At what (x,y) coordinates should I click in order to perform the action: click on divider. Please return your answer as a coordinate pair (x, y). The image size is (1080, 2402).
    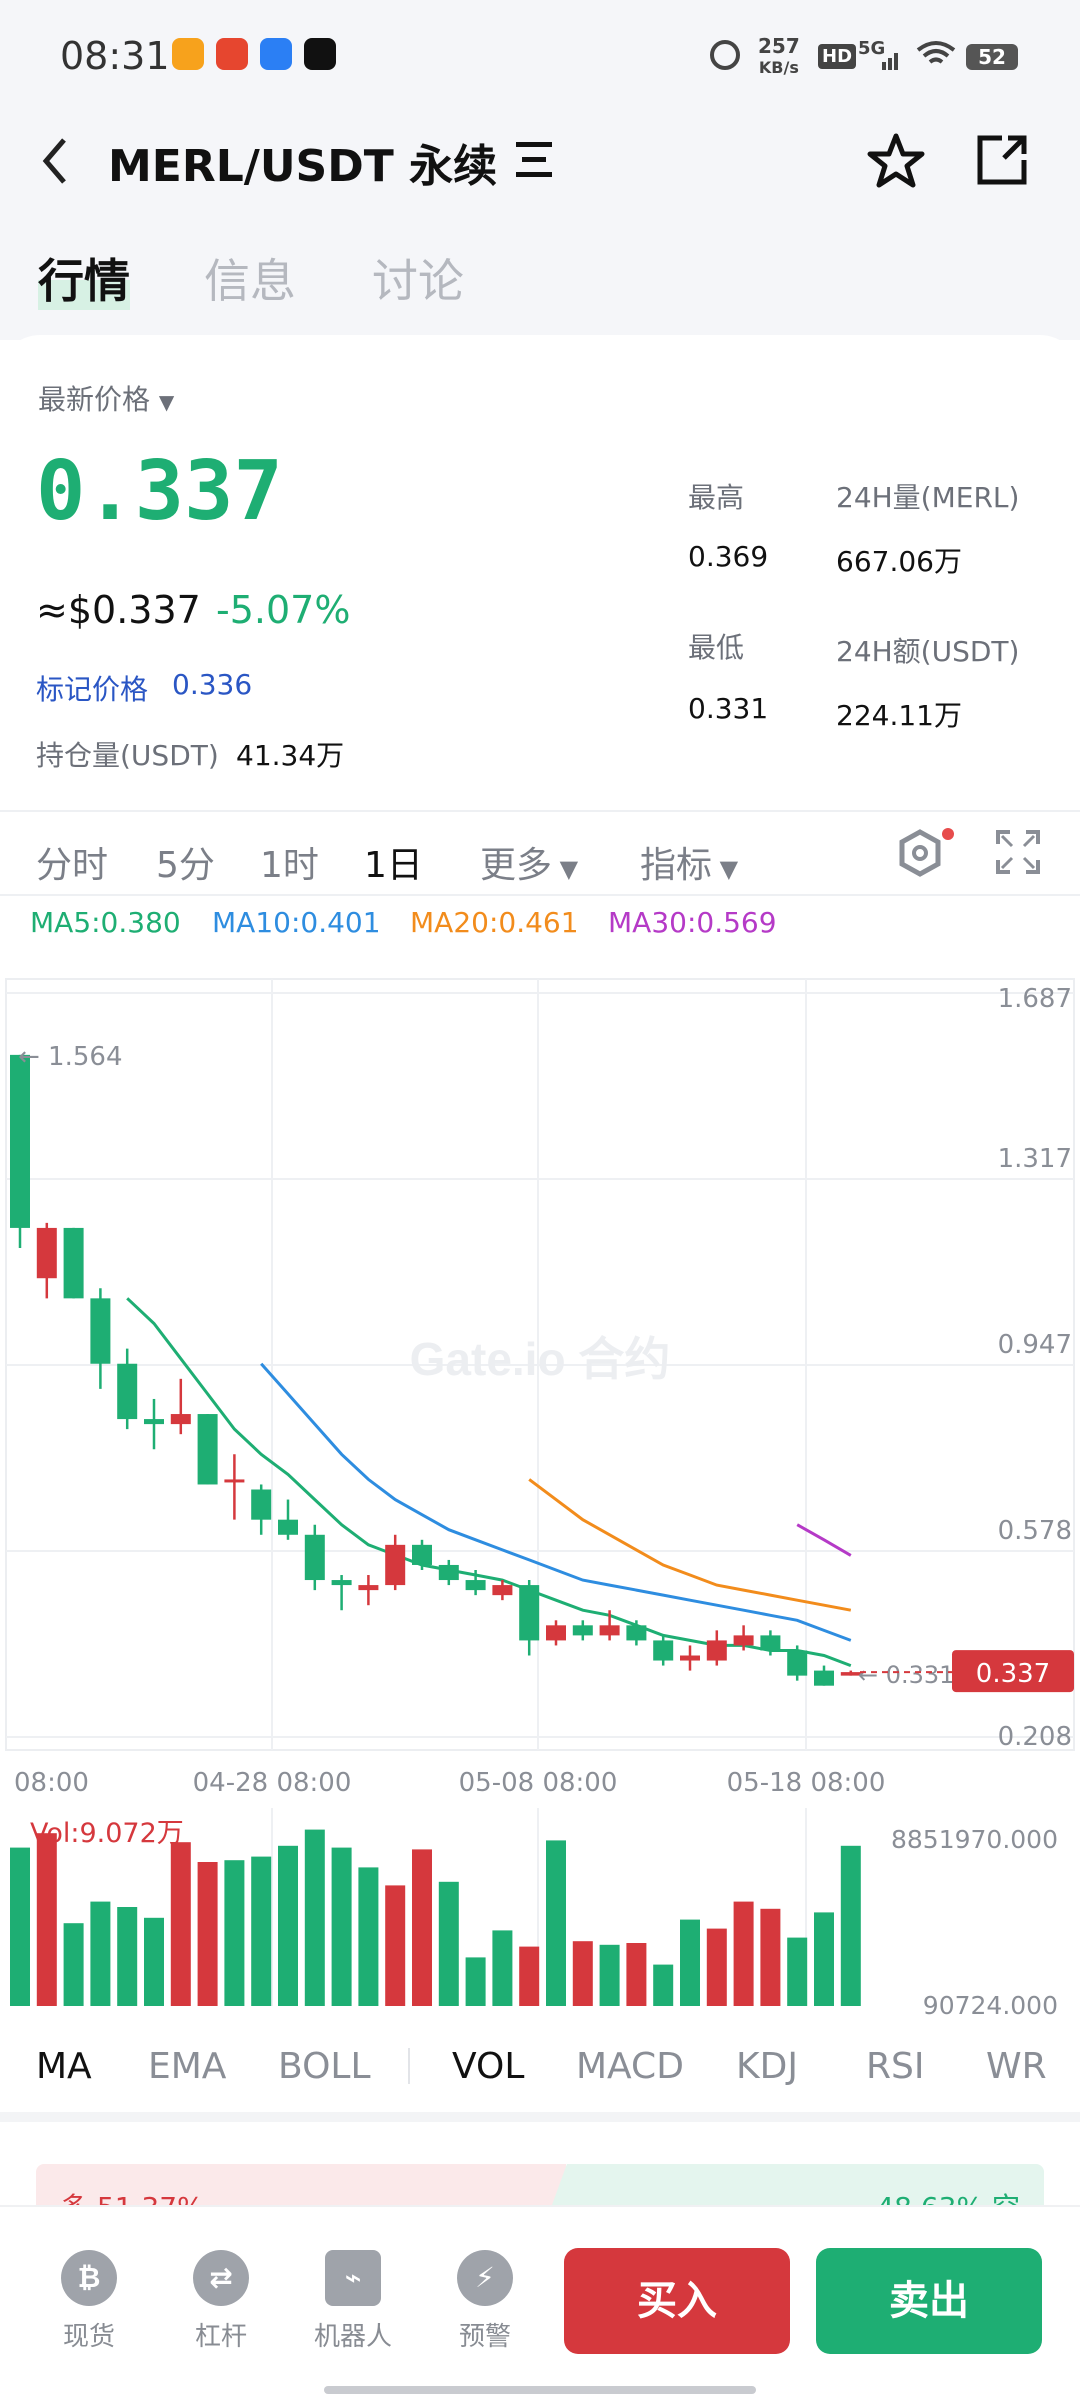
    Looking at the image, I should click on (540, 811).